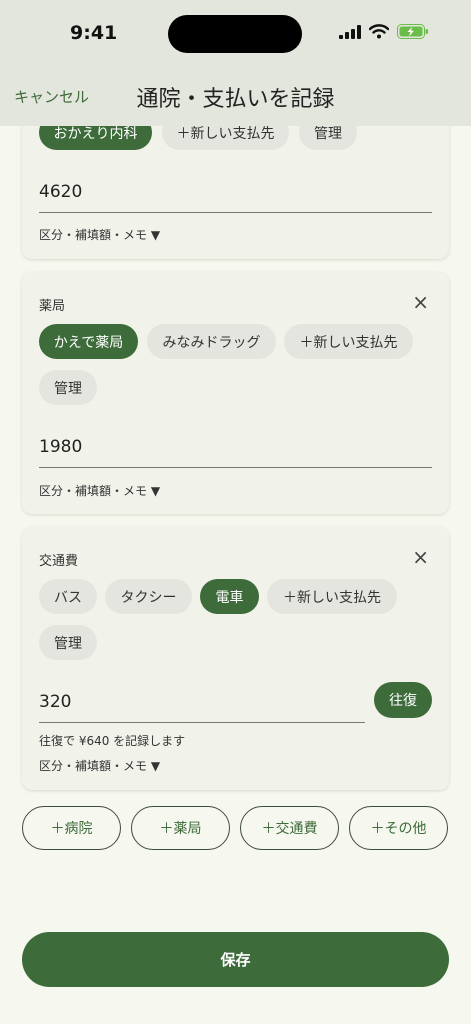 This screenshot has height=1024, width=471. I want to click on pharmacy-details-toggle: 区分・補填額・メモ ▼, so click(99, 490).